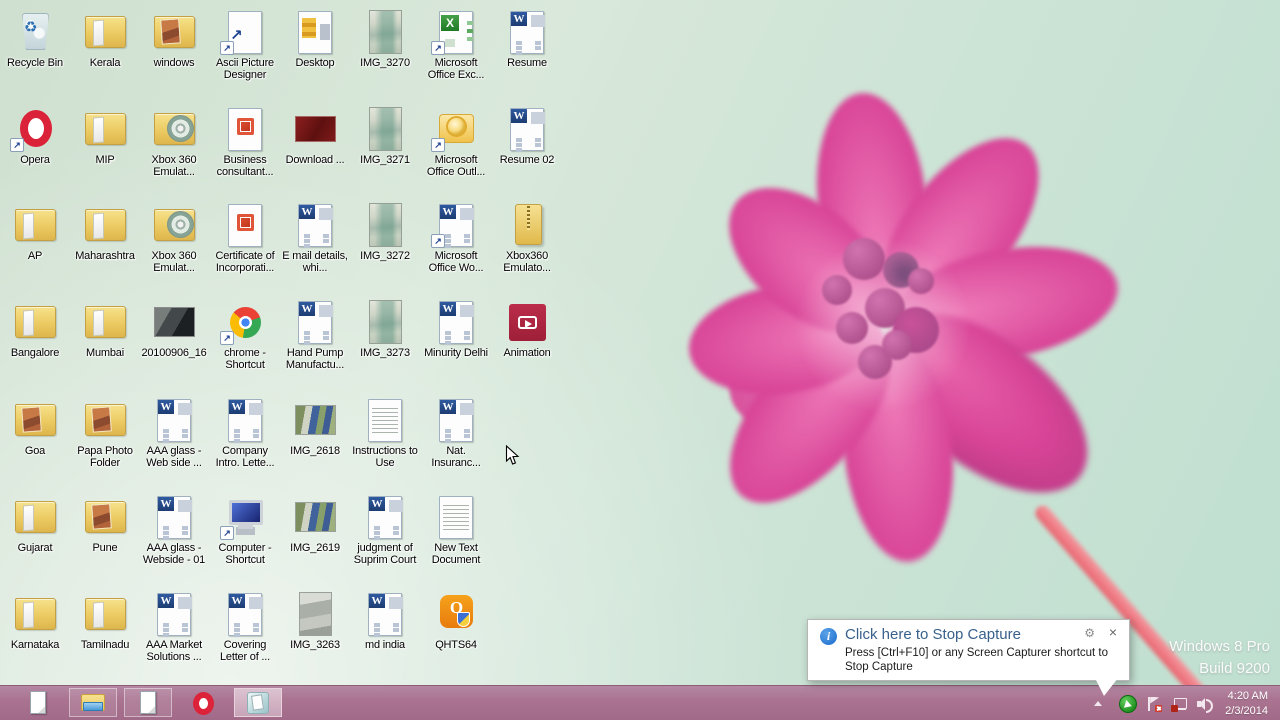 The image size is (1280, 720). Describe the element at coordinates (245, 44) in the screenshot. I see `desktop-icon-ascii-picture-designer: ↗ Ascii Picture Designer` at that location.